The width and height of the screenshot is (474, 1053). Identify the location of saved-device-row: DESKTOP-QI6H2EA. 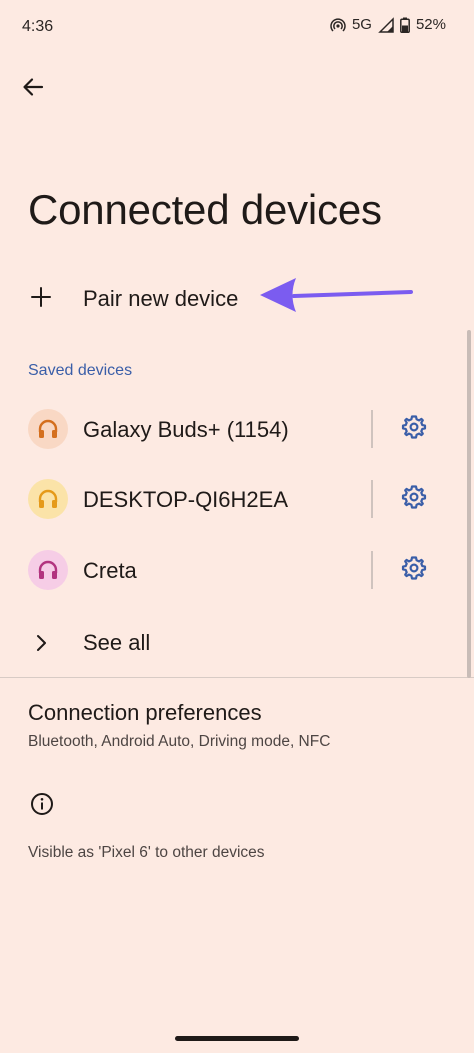
(237, 500).